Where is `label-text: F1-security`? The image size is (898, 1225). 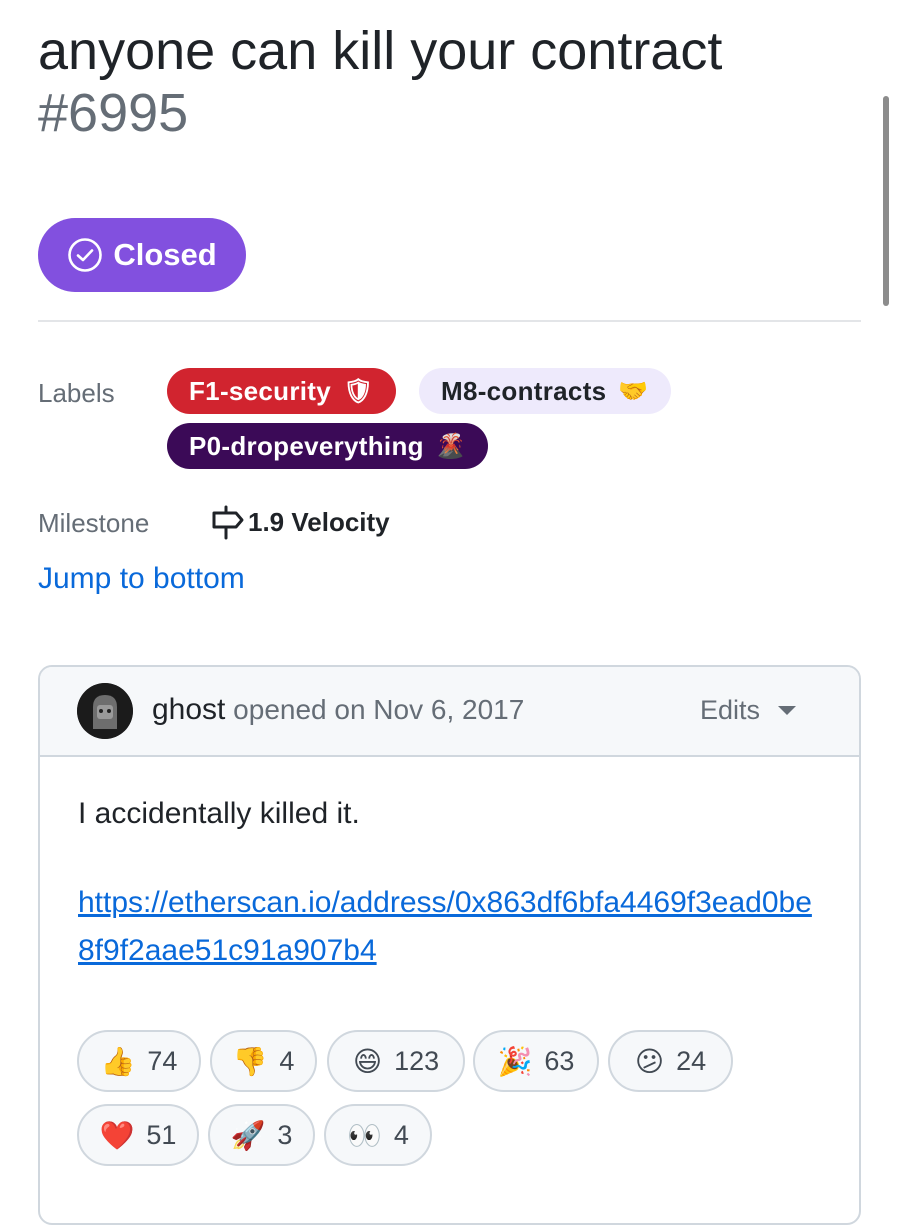
label-text: F1-security is located at coordinates (260, 390).